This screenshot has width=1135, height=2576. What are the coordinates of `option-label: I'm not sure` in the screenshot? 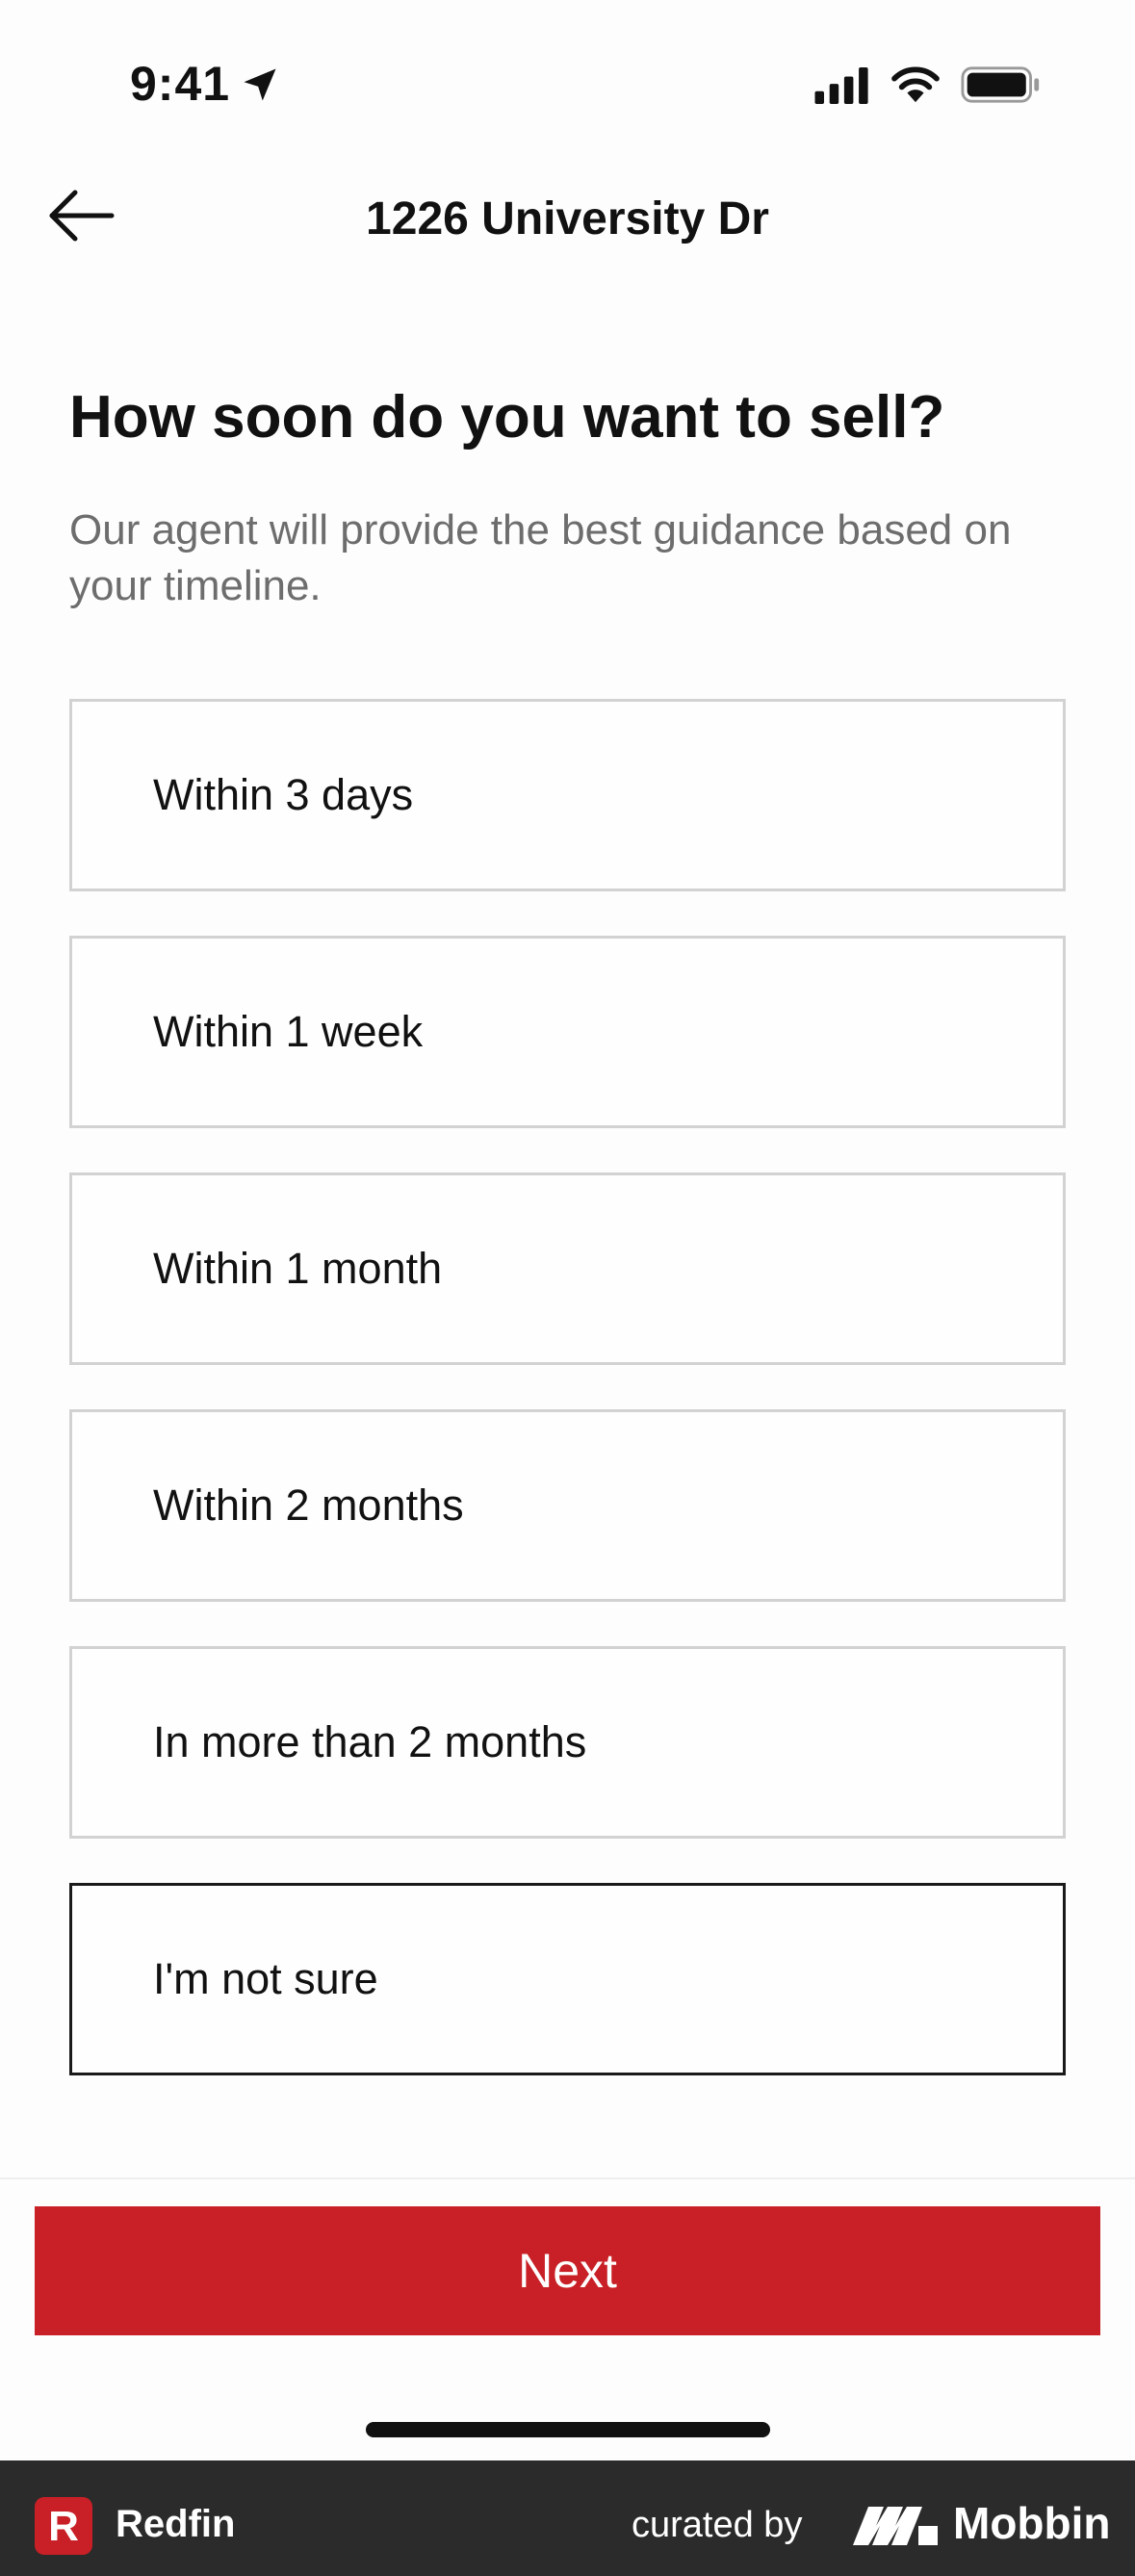 It's located at (265, 1978).